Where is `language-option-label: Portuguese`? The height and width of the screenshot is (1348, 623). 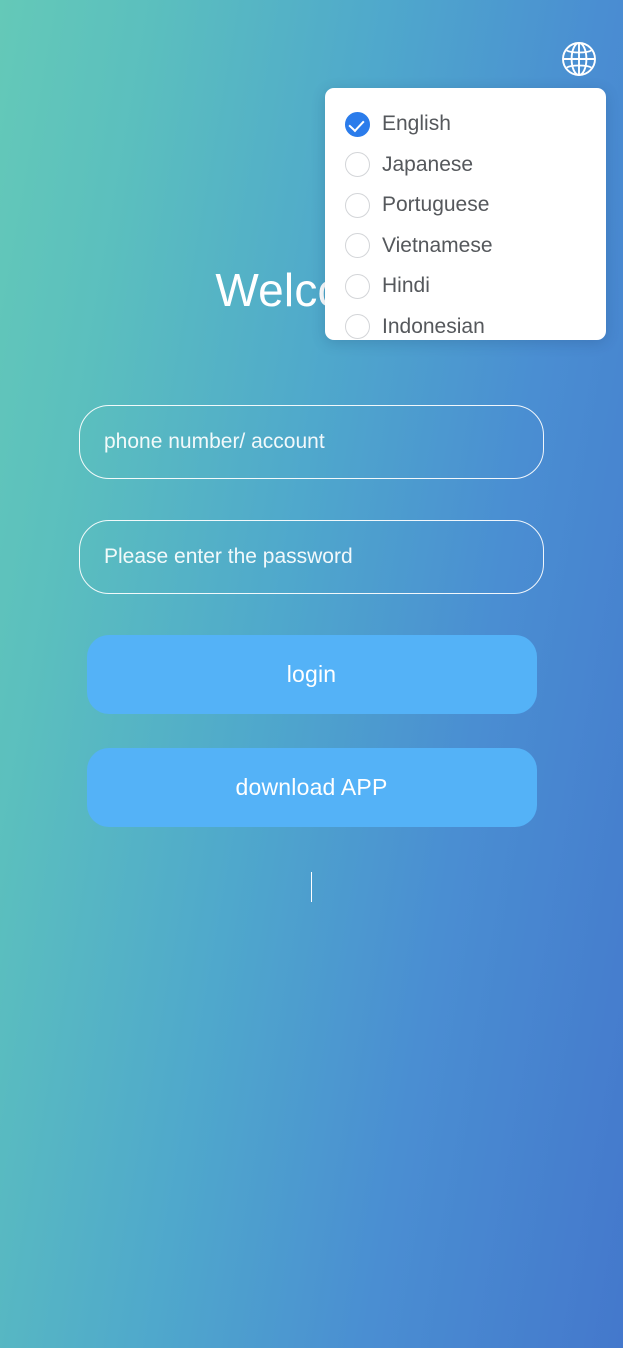 language-option-label: Portuguese is located at coordinates (436, 205).